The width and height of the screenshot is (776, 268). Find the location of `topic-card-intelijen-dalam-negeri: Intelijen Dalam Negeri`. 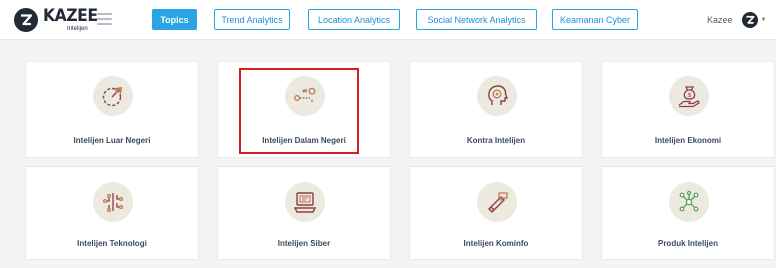

topic-card-intelijen-dalam-negeri: Intelijen Dalam Negeri is located at coordinates (304, 109).